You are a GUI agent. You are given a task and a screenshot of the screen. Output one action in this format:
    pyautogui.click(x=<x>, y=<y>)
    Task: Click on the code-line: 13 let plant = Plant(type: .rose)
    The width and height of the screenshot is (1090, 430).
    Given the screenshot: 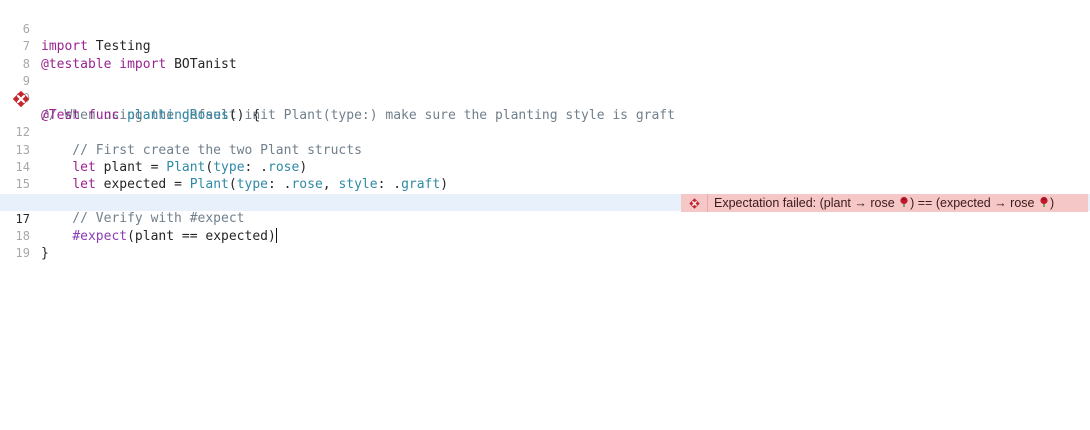 What is the action you would take?
    pyautogui.click(x=545, y=149)
    